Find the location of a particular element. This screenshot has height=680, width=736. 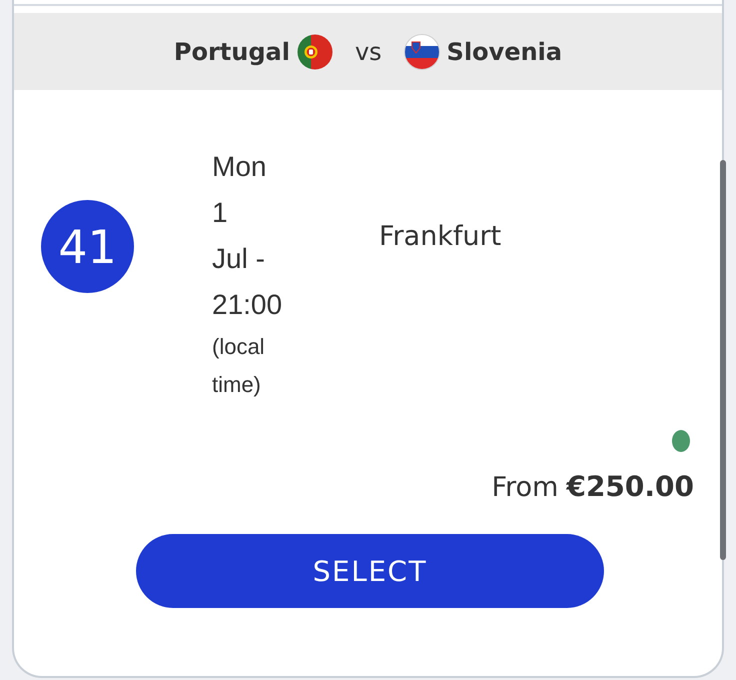

venue-text: Frankfurt is located at coordinates (440, 237).